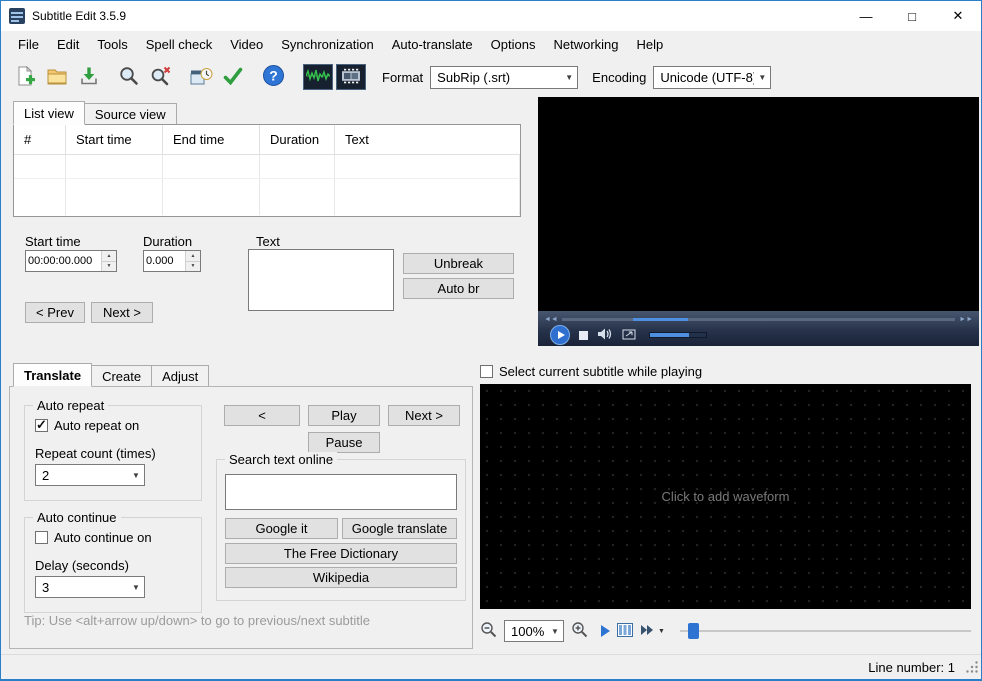  What do you see at coordinates (513, 44) in the screenshot?
I see `menu-options: Options` at bounding box center [513, 44].